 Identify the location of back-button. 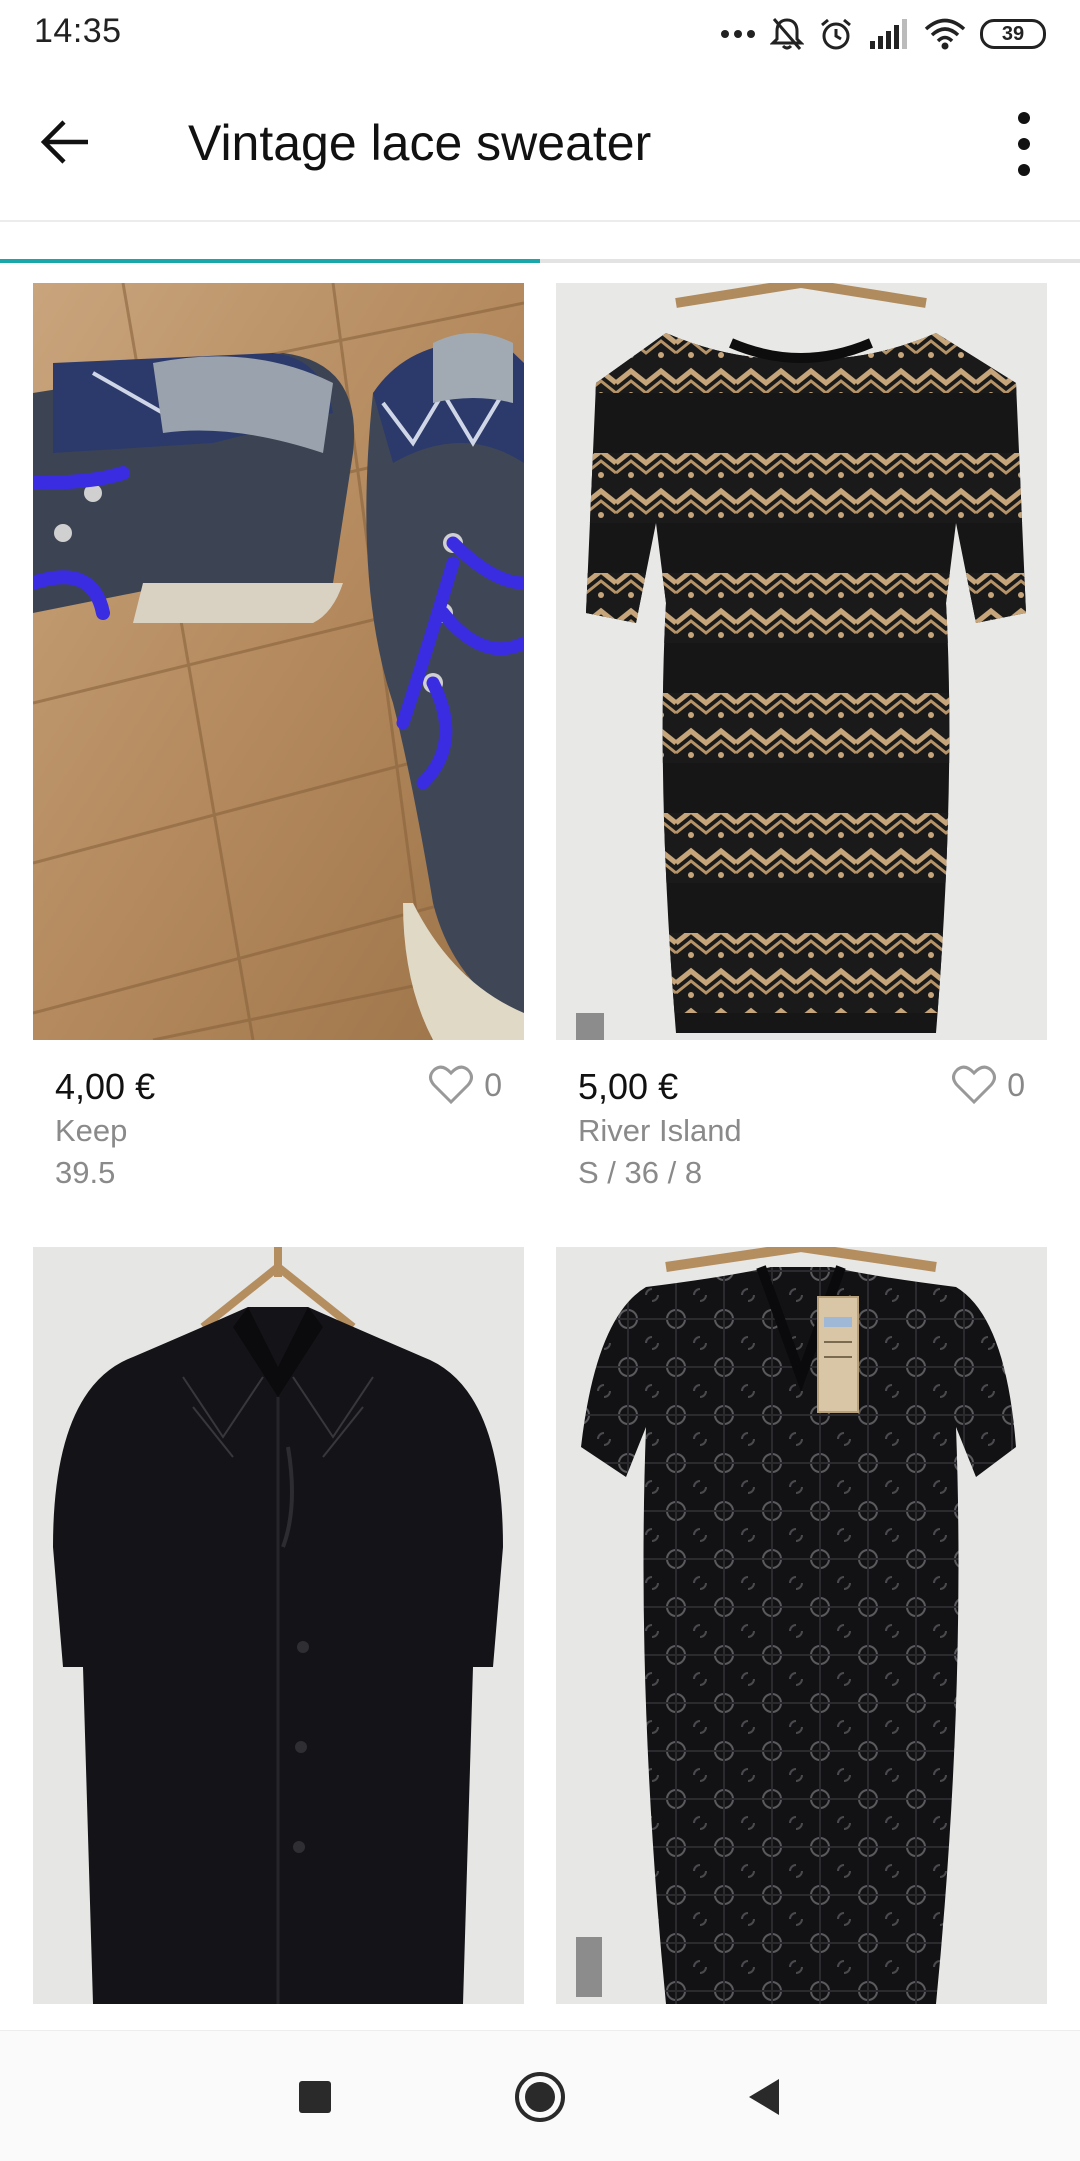
(66, 142).